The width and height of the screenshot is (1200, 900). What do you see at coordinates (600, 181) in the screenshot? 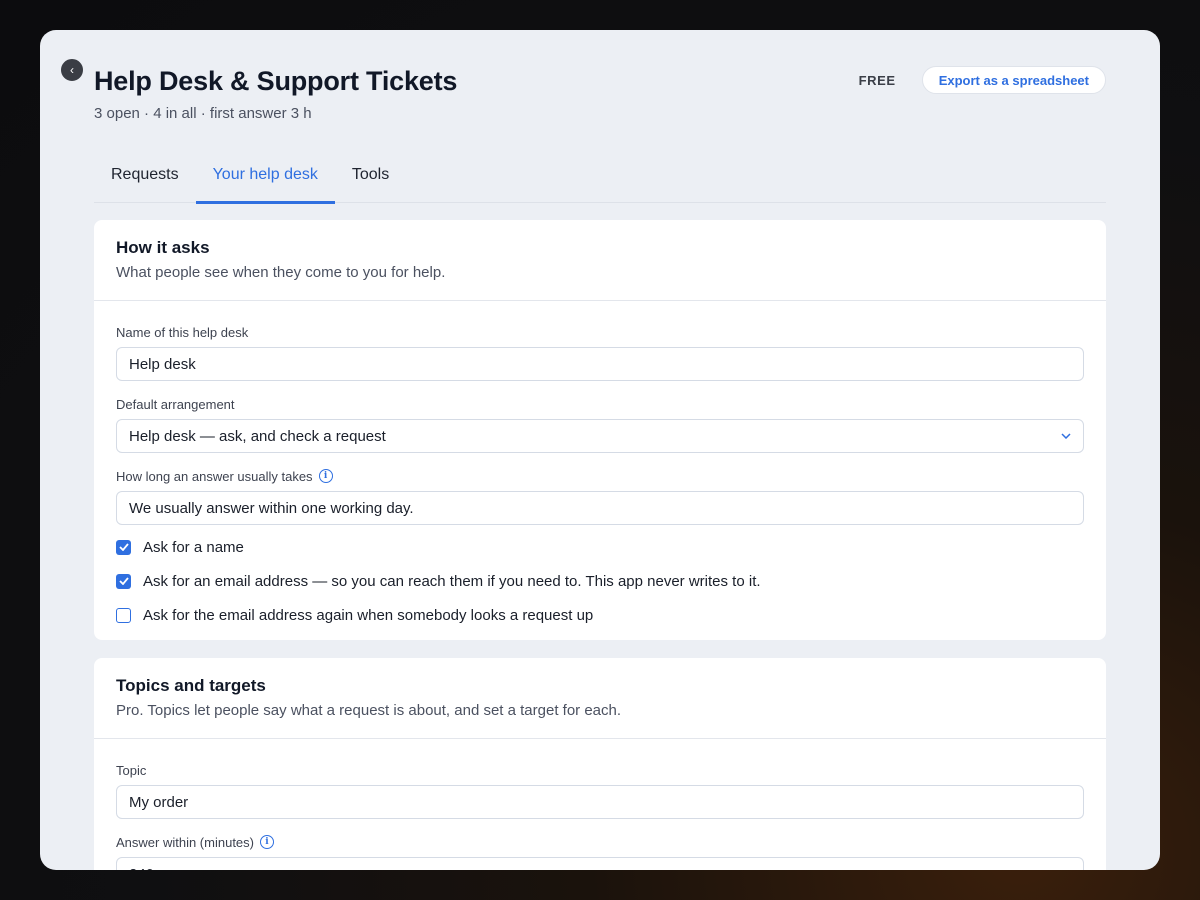
I see `tab-bar: Requests Your help desk Tools` at bounding box center [600, 181].